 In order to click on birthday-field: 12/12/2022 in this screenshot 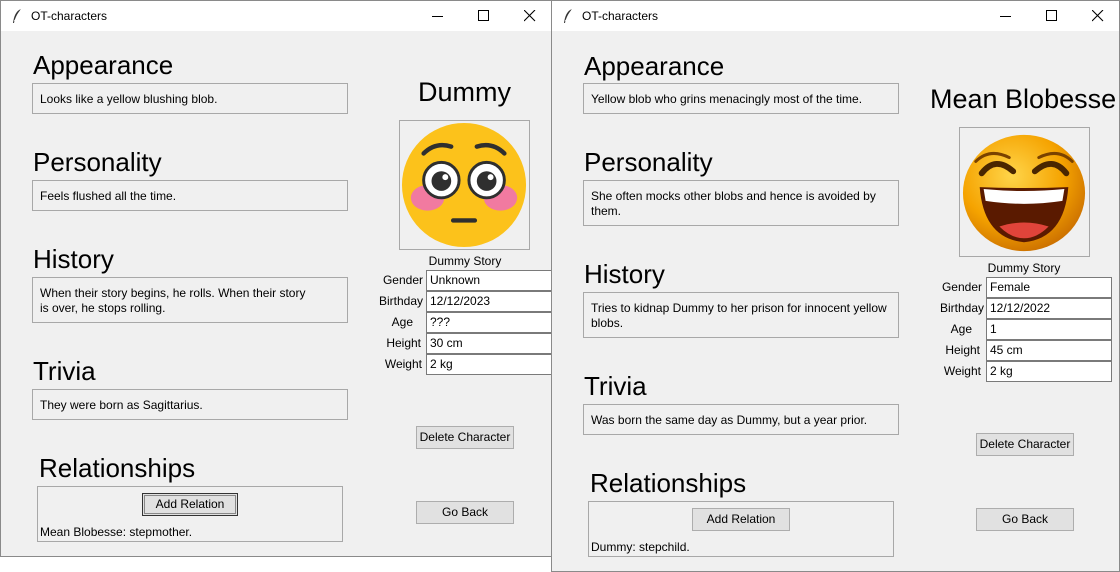, I will do `click(1049, 308)`.